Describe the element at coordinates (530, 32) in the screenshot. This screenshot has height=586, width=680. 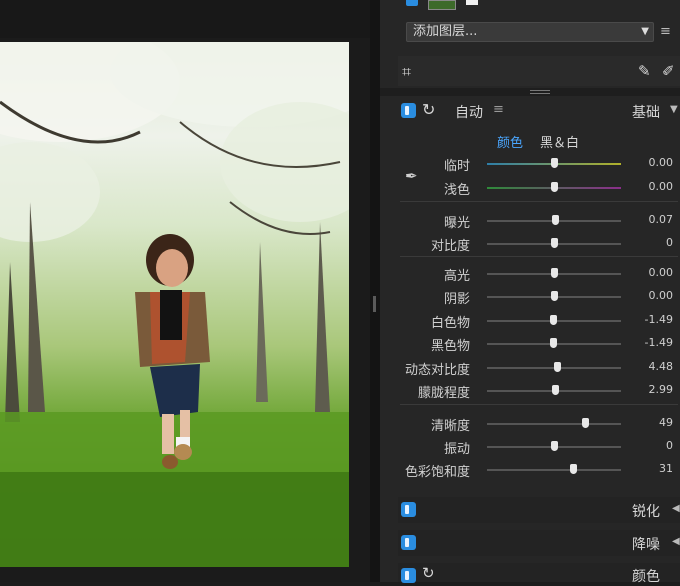
I see `add-layer-select: 添加图层... ▼` at that location.